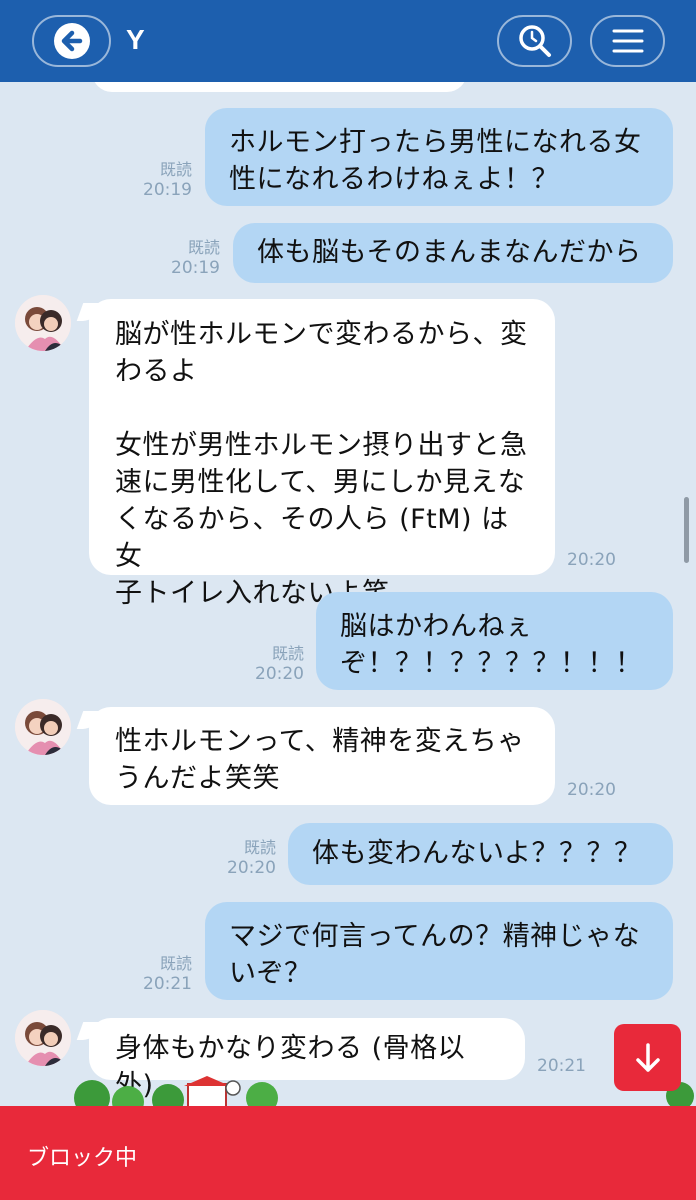 The width and height of the screenshot is (696, 1200). I want to click on message-text: ホルモン打ったら男性になれる女 性になれるわけねぇよ！？, so click(435, 161).